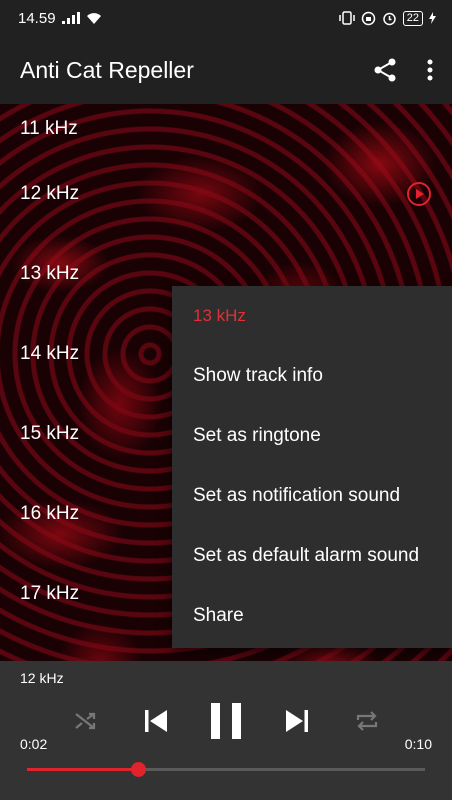  What do you see at coordinates (226, 129) in the screenshot?
I see `list-item: 11 kHz` at bounding box center [226, 129].